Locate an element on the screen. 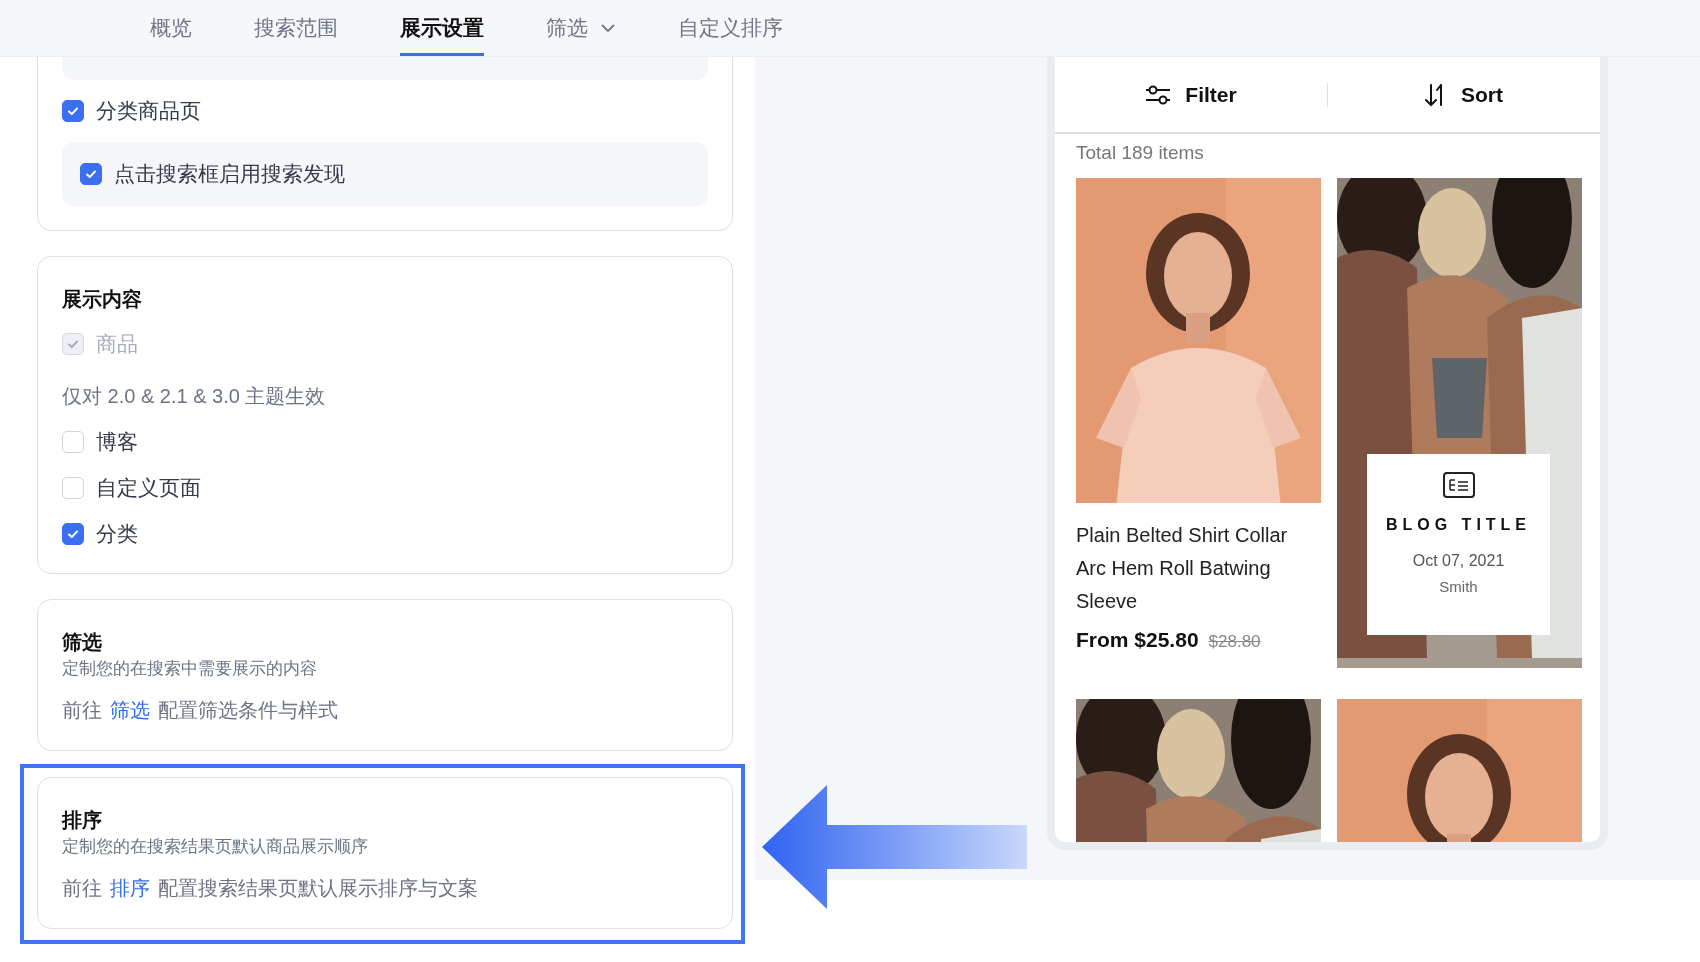 This screenshot has width=1700, height=962. settings-link: 筛选 is located at coordinates (130, 710).